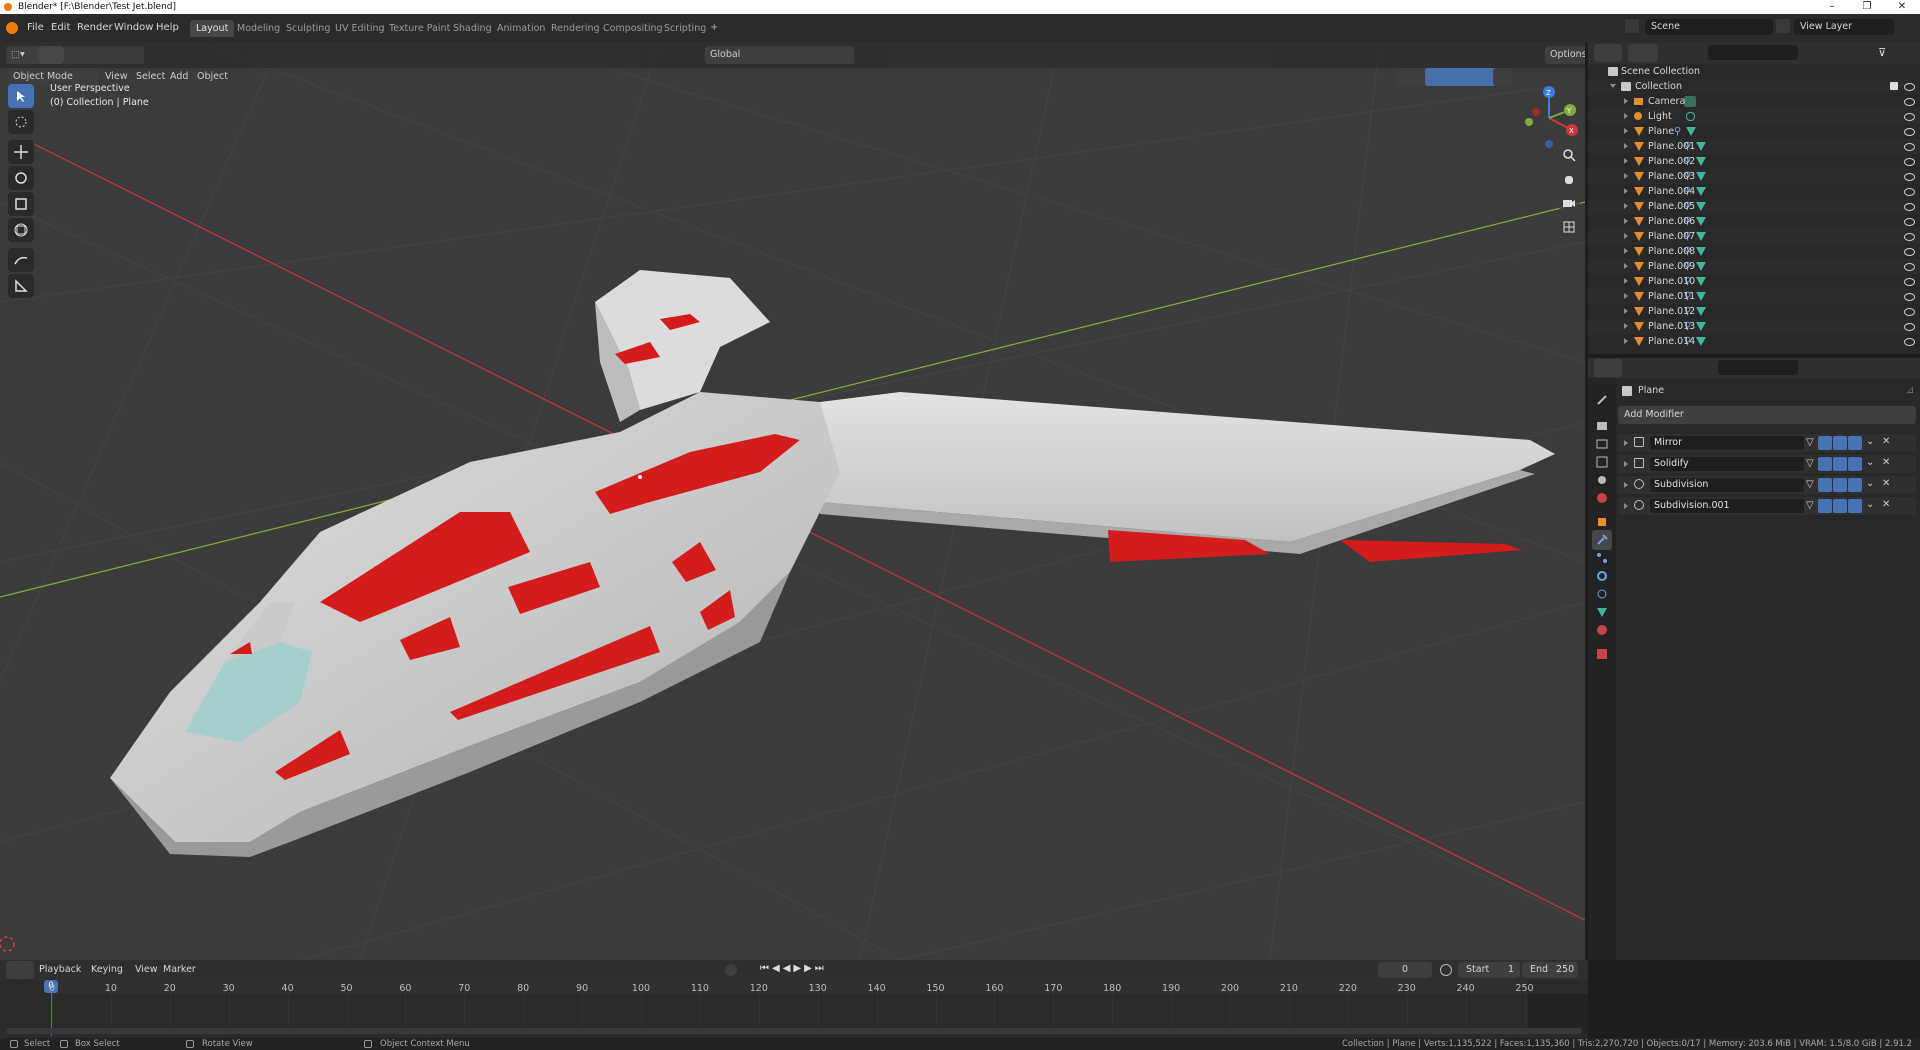  Describe the element at coordinates (104, 55) in the screenshot. I see `selection-mode-group` at that location.